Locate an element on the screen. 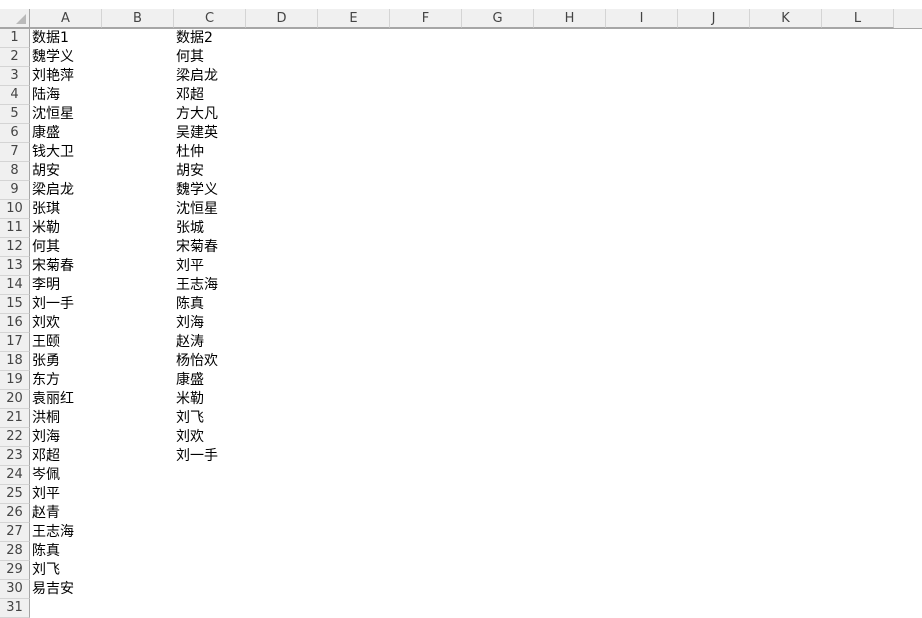 The width and height of the screenshot is (922, 618). cell-a19: 东方 is located at coordinates (46, 380).